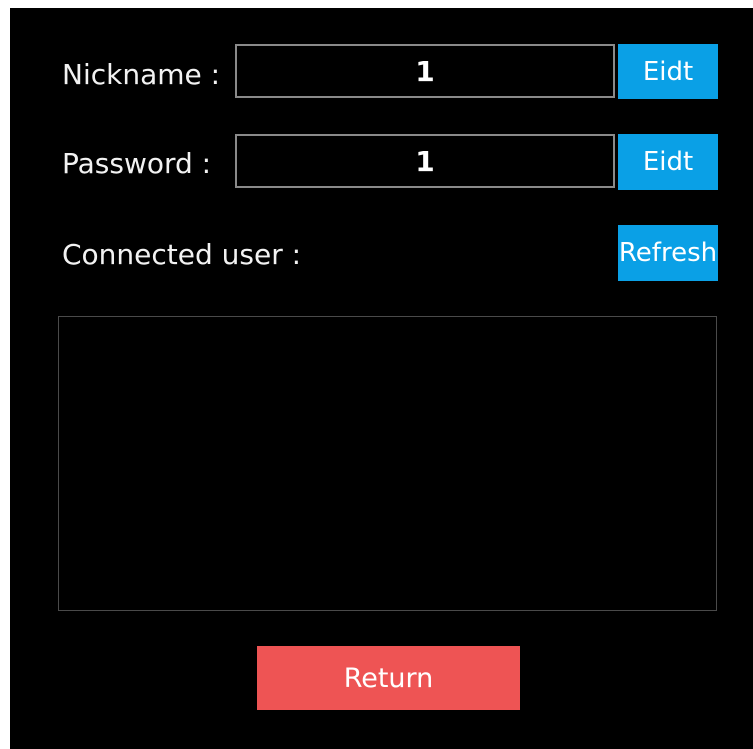 The image size is (753, 749). Describe the element at coordinates (137, 163) in the screenshot. I see `password-label: Password :` at that location.